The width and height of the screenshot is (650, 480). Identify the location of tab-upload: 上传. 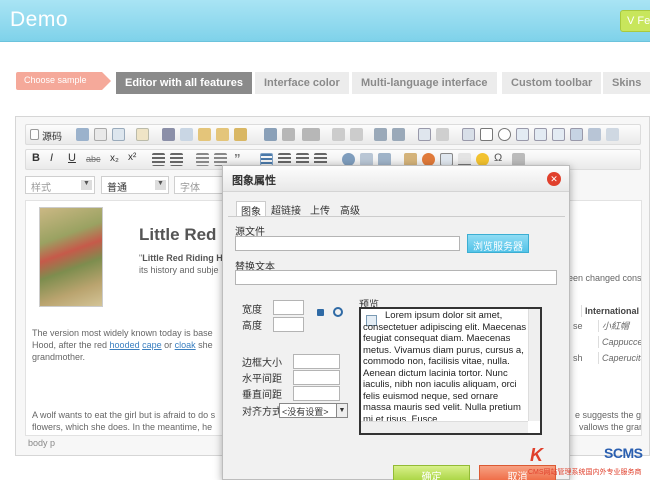
(320, 209).